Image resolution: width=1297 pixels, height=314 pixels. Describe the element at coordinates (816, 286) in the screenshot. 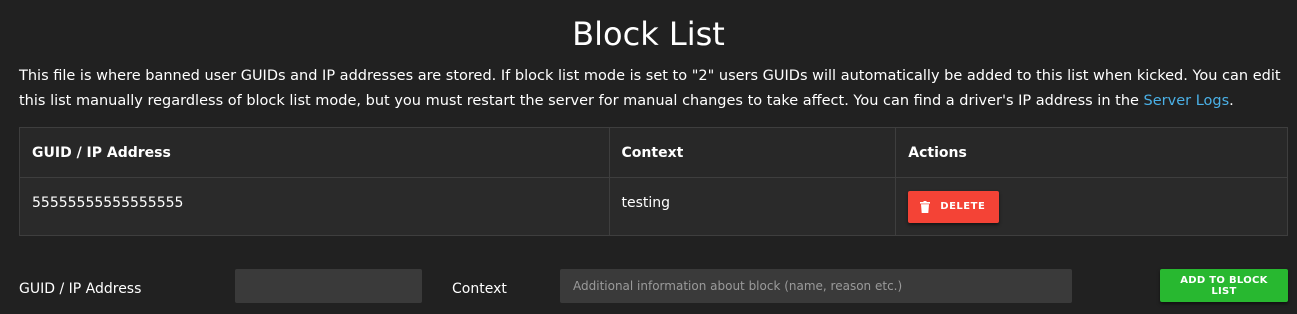

I see `context-input` at that location.